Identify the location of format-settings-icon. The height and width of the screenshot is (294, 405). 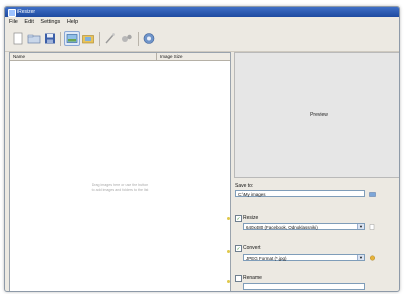
(372, 258).